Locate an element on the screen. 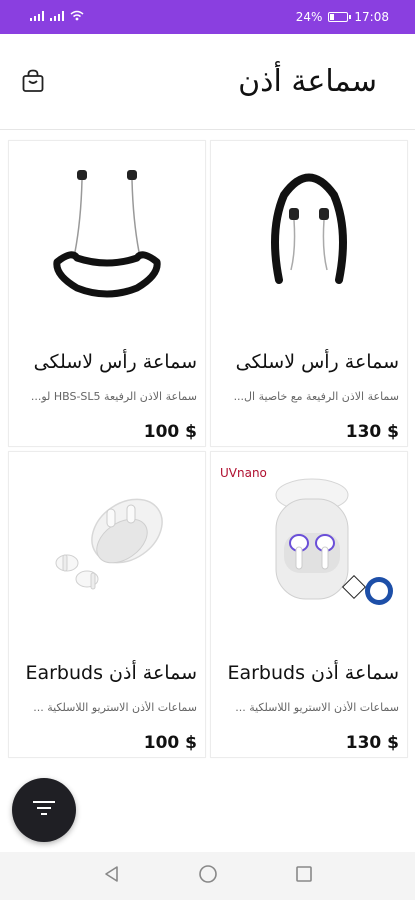 This screenshot has height=900, width=415. recents-button is located at coordinates (304, 876).